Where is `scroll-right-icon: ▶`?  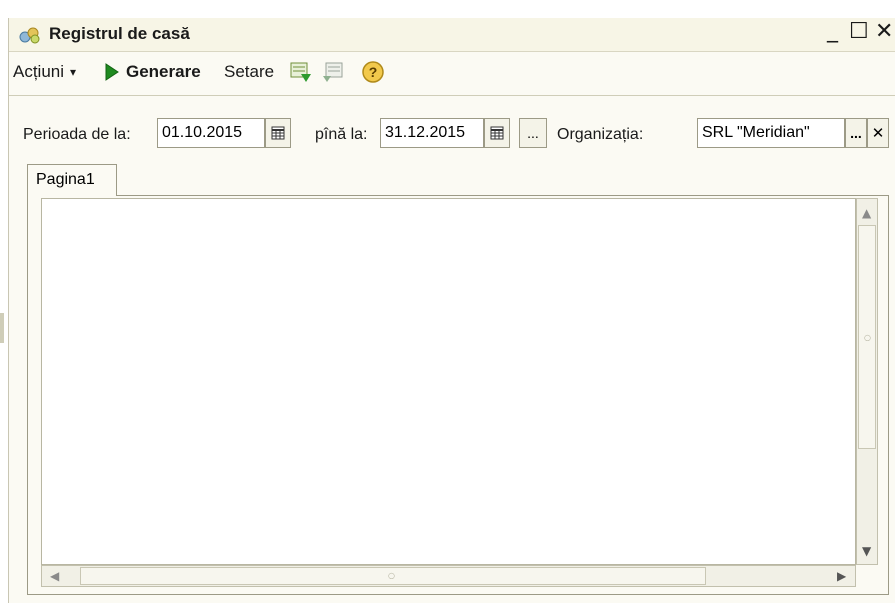
scroll-right-icon: ▶ is located at coordinates (841, 576).